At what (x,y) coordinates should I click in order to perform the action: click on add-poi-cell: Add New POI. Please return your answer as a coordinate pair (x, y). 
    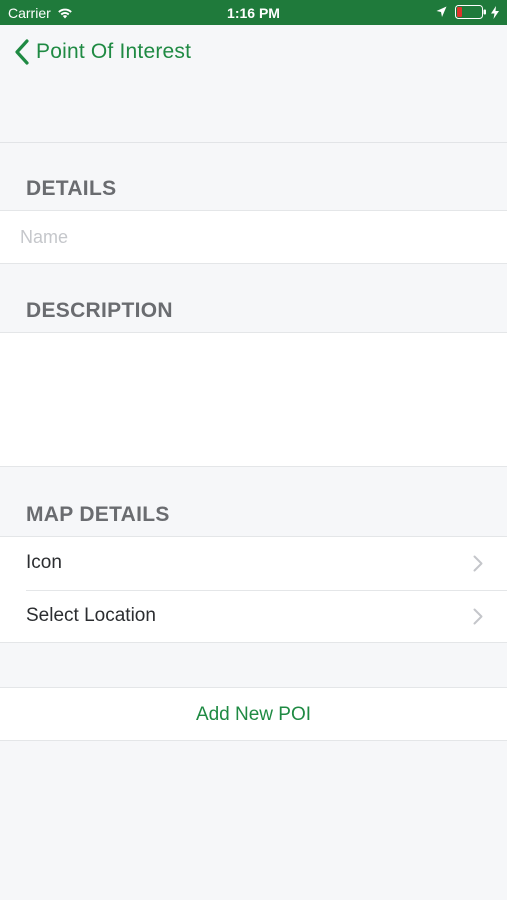
    Looking at the image, I should click on (253, 714).